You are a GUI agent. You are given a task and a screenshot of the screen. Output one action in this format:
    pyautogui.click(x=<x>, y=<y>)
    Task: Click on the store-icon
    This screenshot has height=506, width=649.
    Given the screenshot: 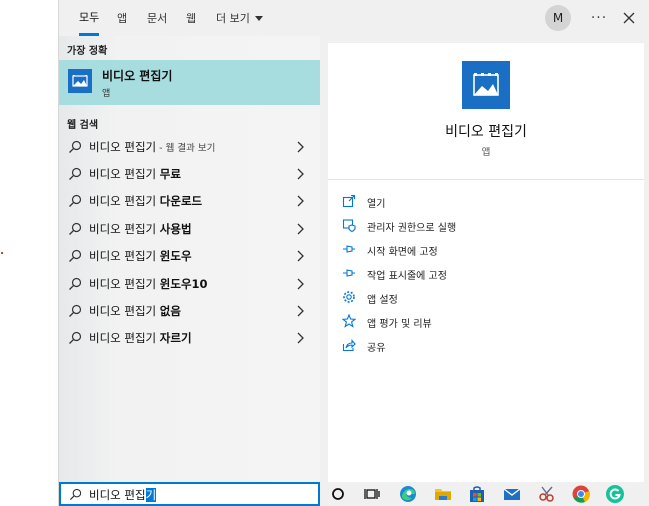 What is the action you would take?
    pyautogui.click(x=477, y=494)
    